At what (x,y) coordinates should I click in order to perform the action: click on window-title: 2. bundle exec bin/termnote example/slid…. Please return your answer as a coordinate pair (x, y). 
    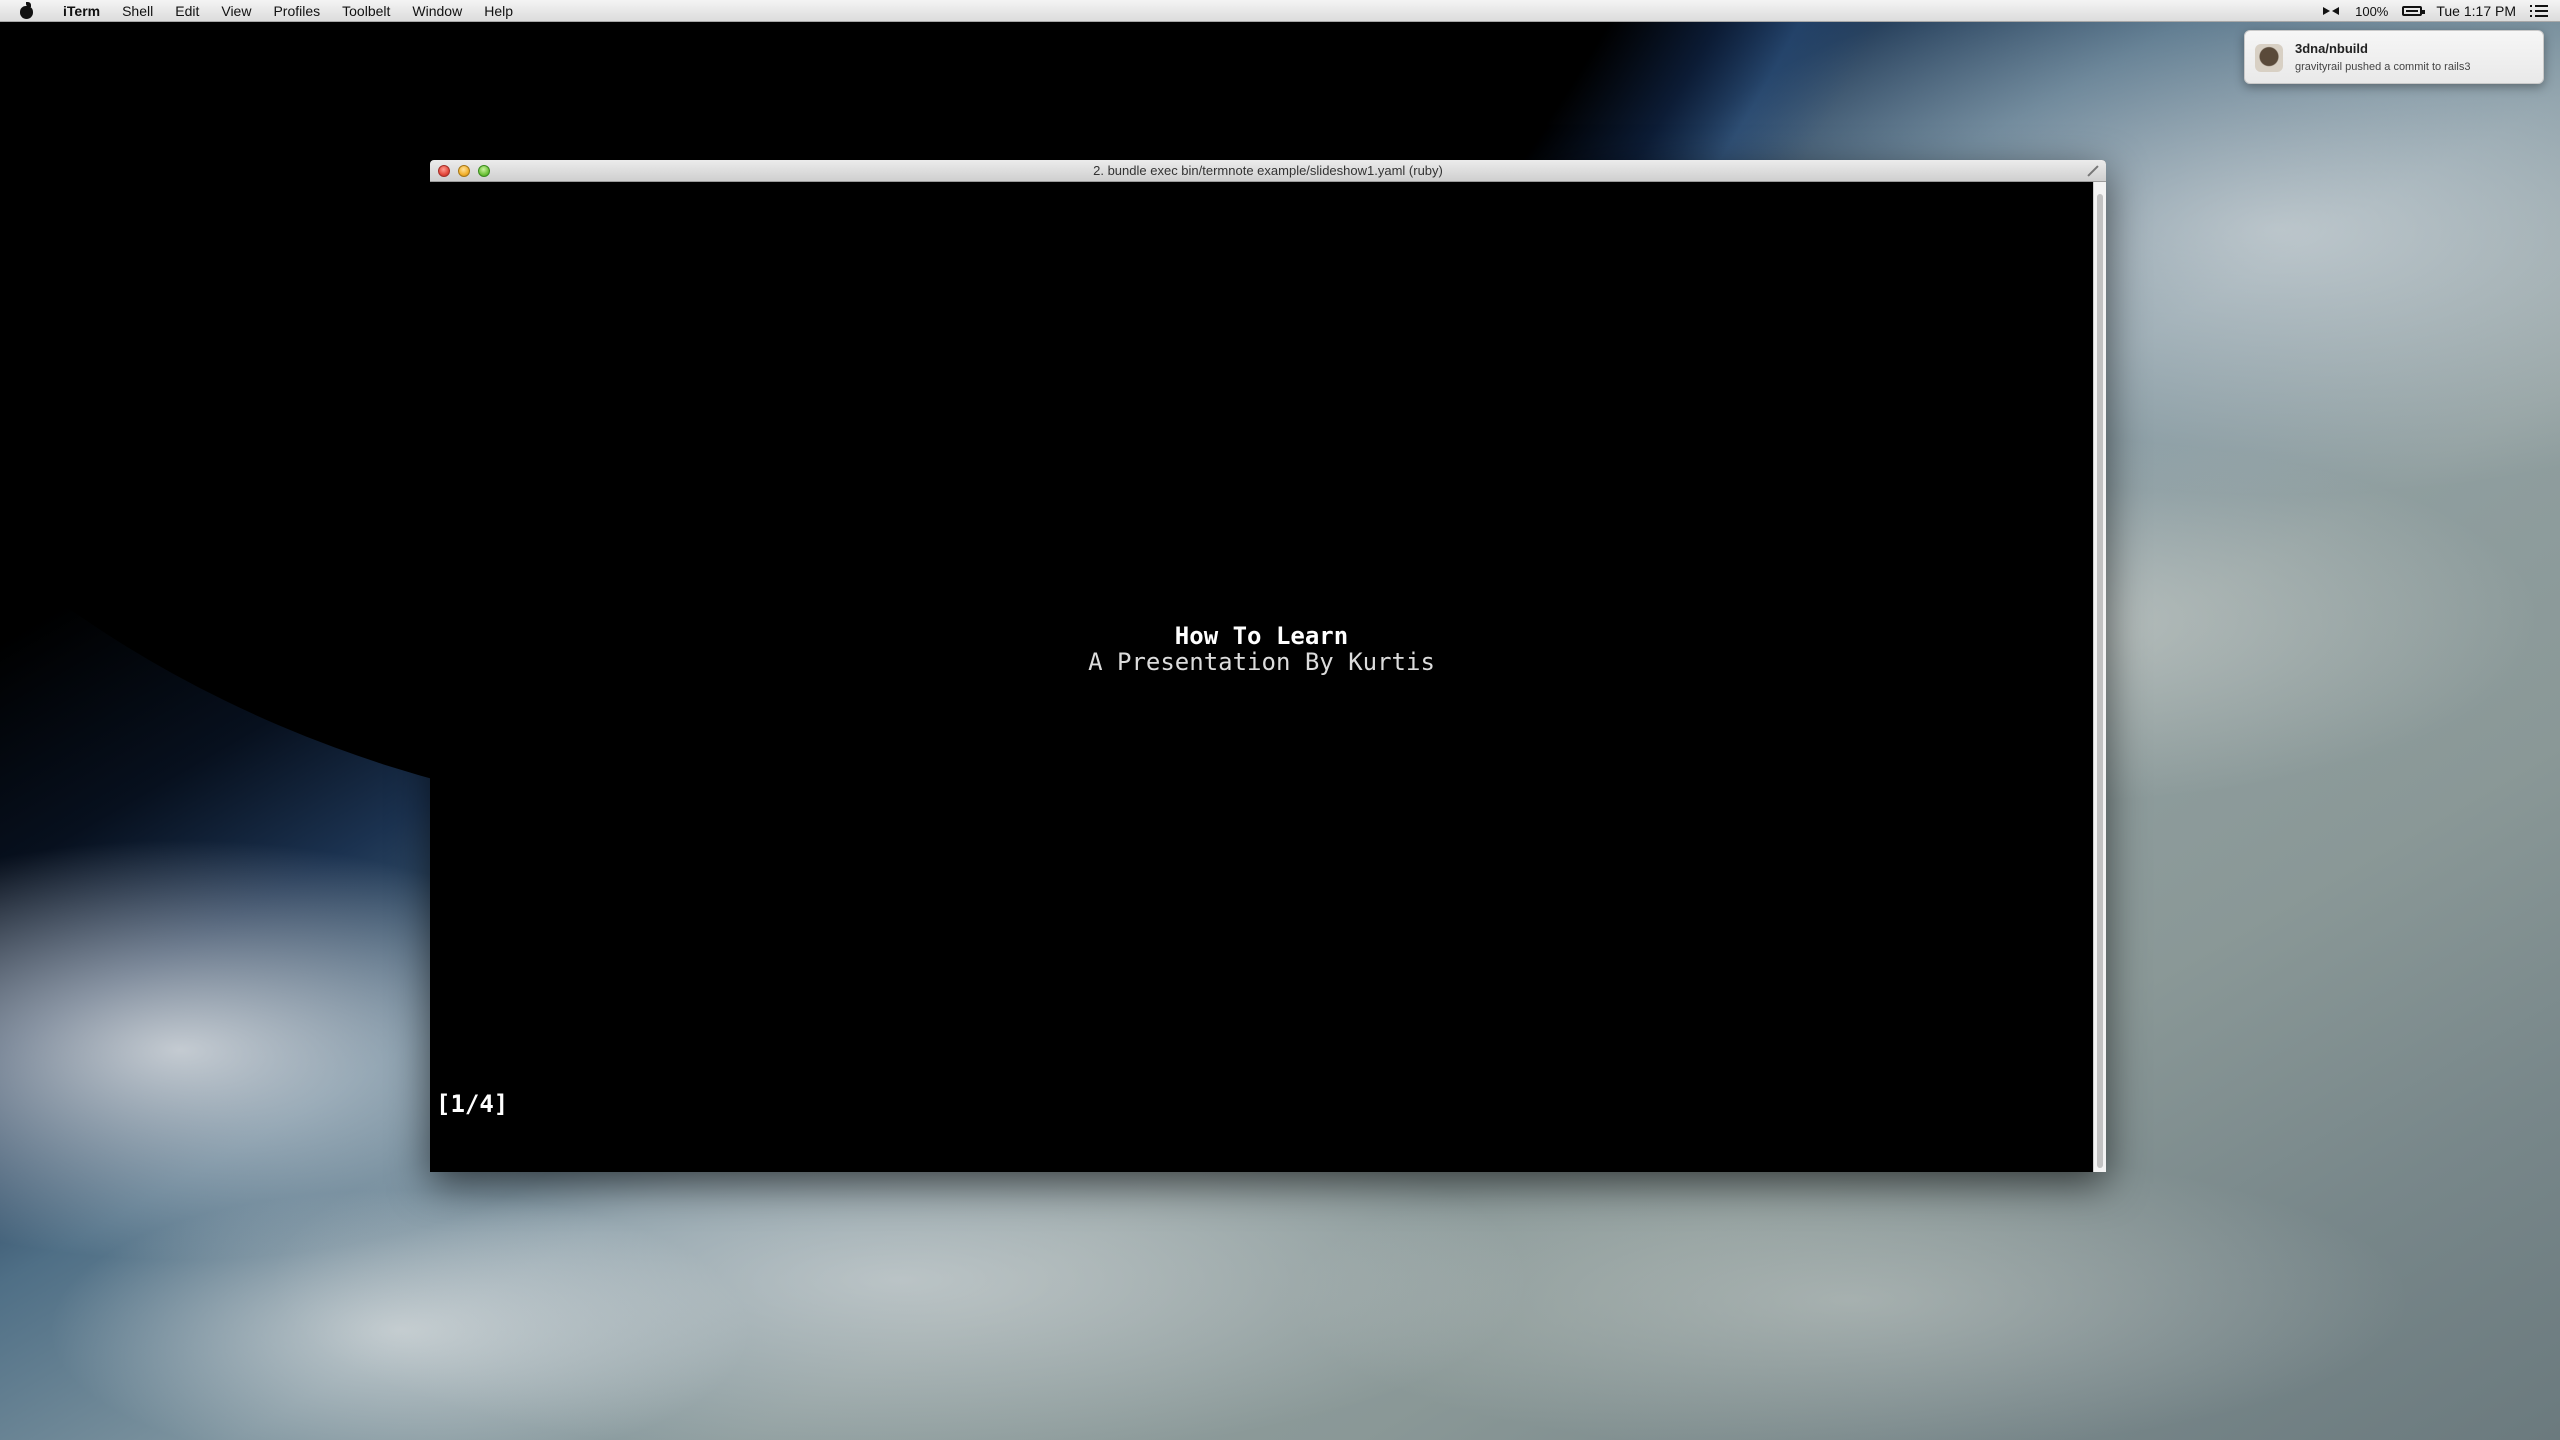
    Looking at the image, I should click on (1268, 170).